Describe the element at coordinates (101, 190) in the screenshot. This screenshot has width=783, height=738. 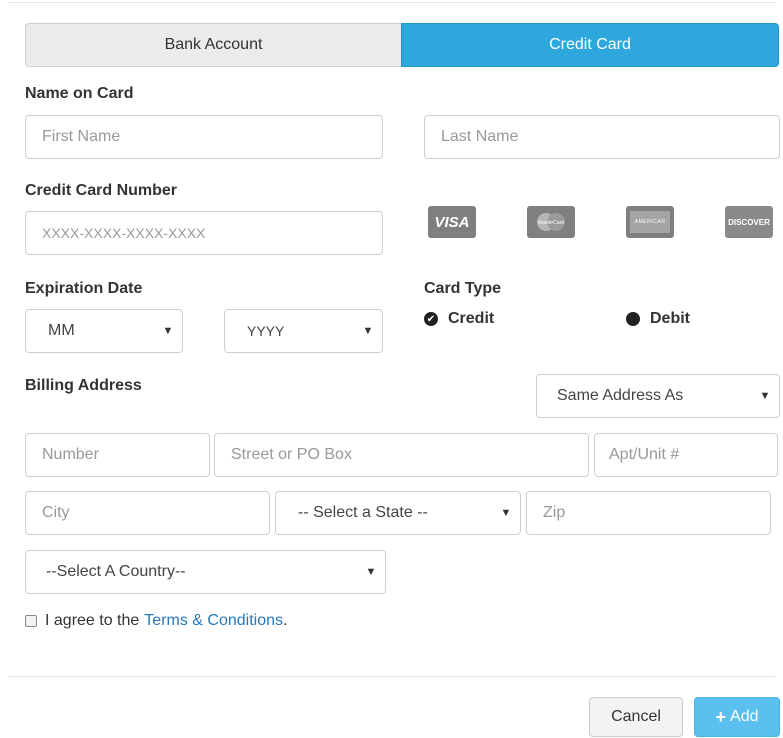
I see `card-number-label: Credit Card Number` at that location.